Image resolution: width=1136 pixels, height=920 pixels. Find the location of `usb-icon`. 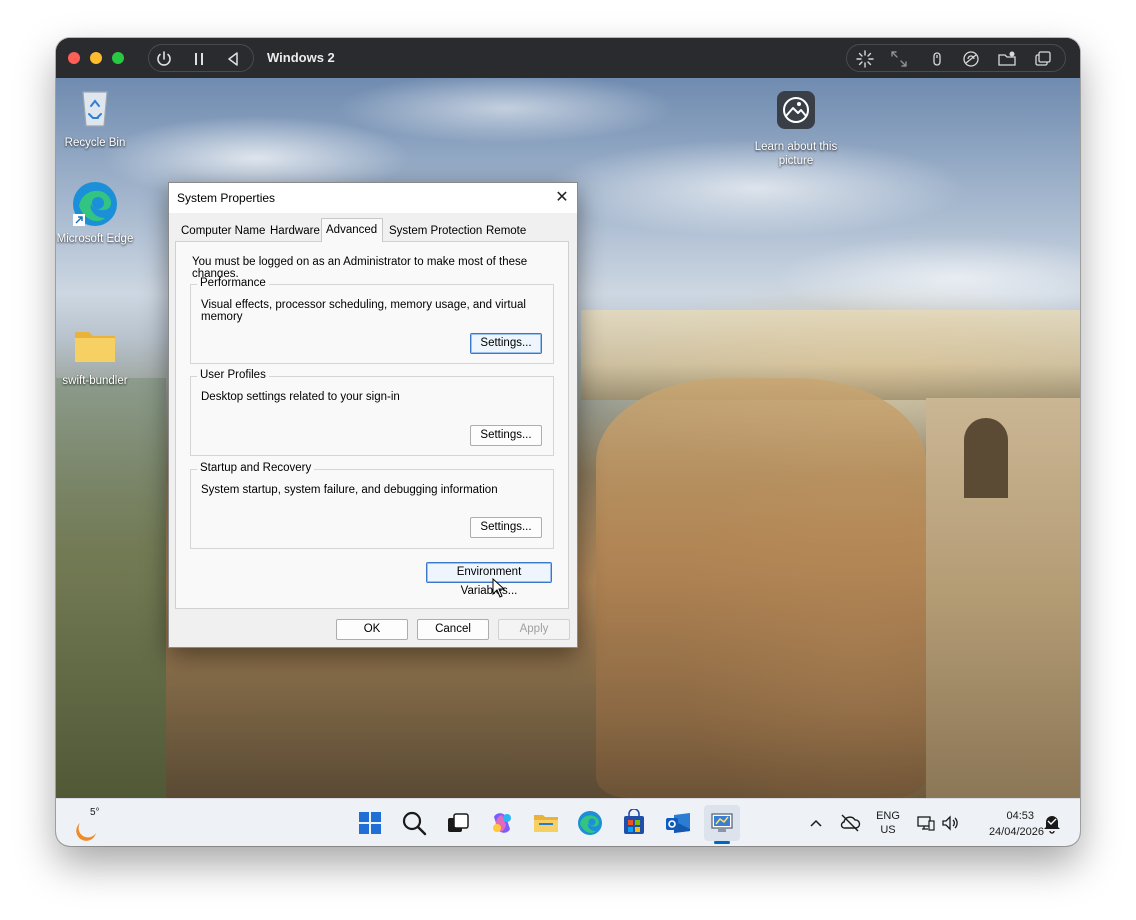

usb-icon is located at coordinates (937, 59).